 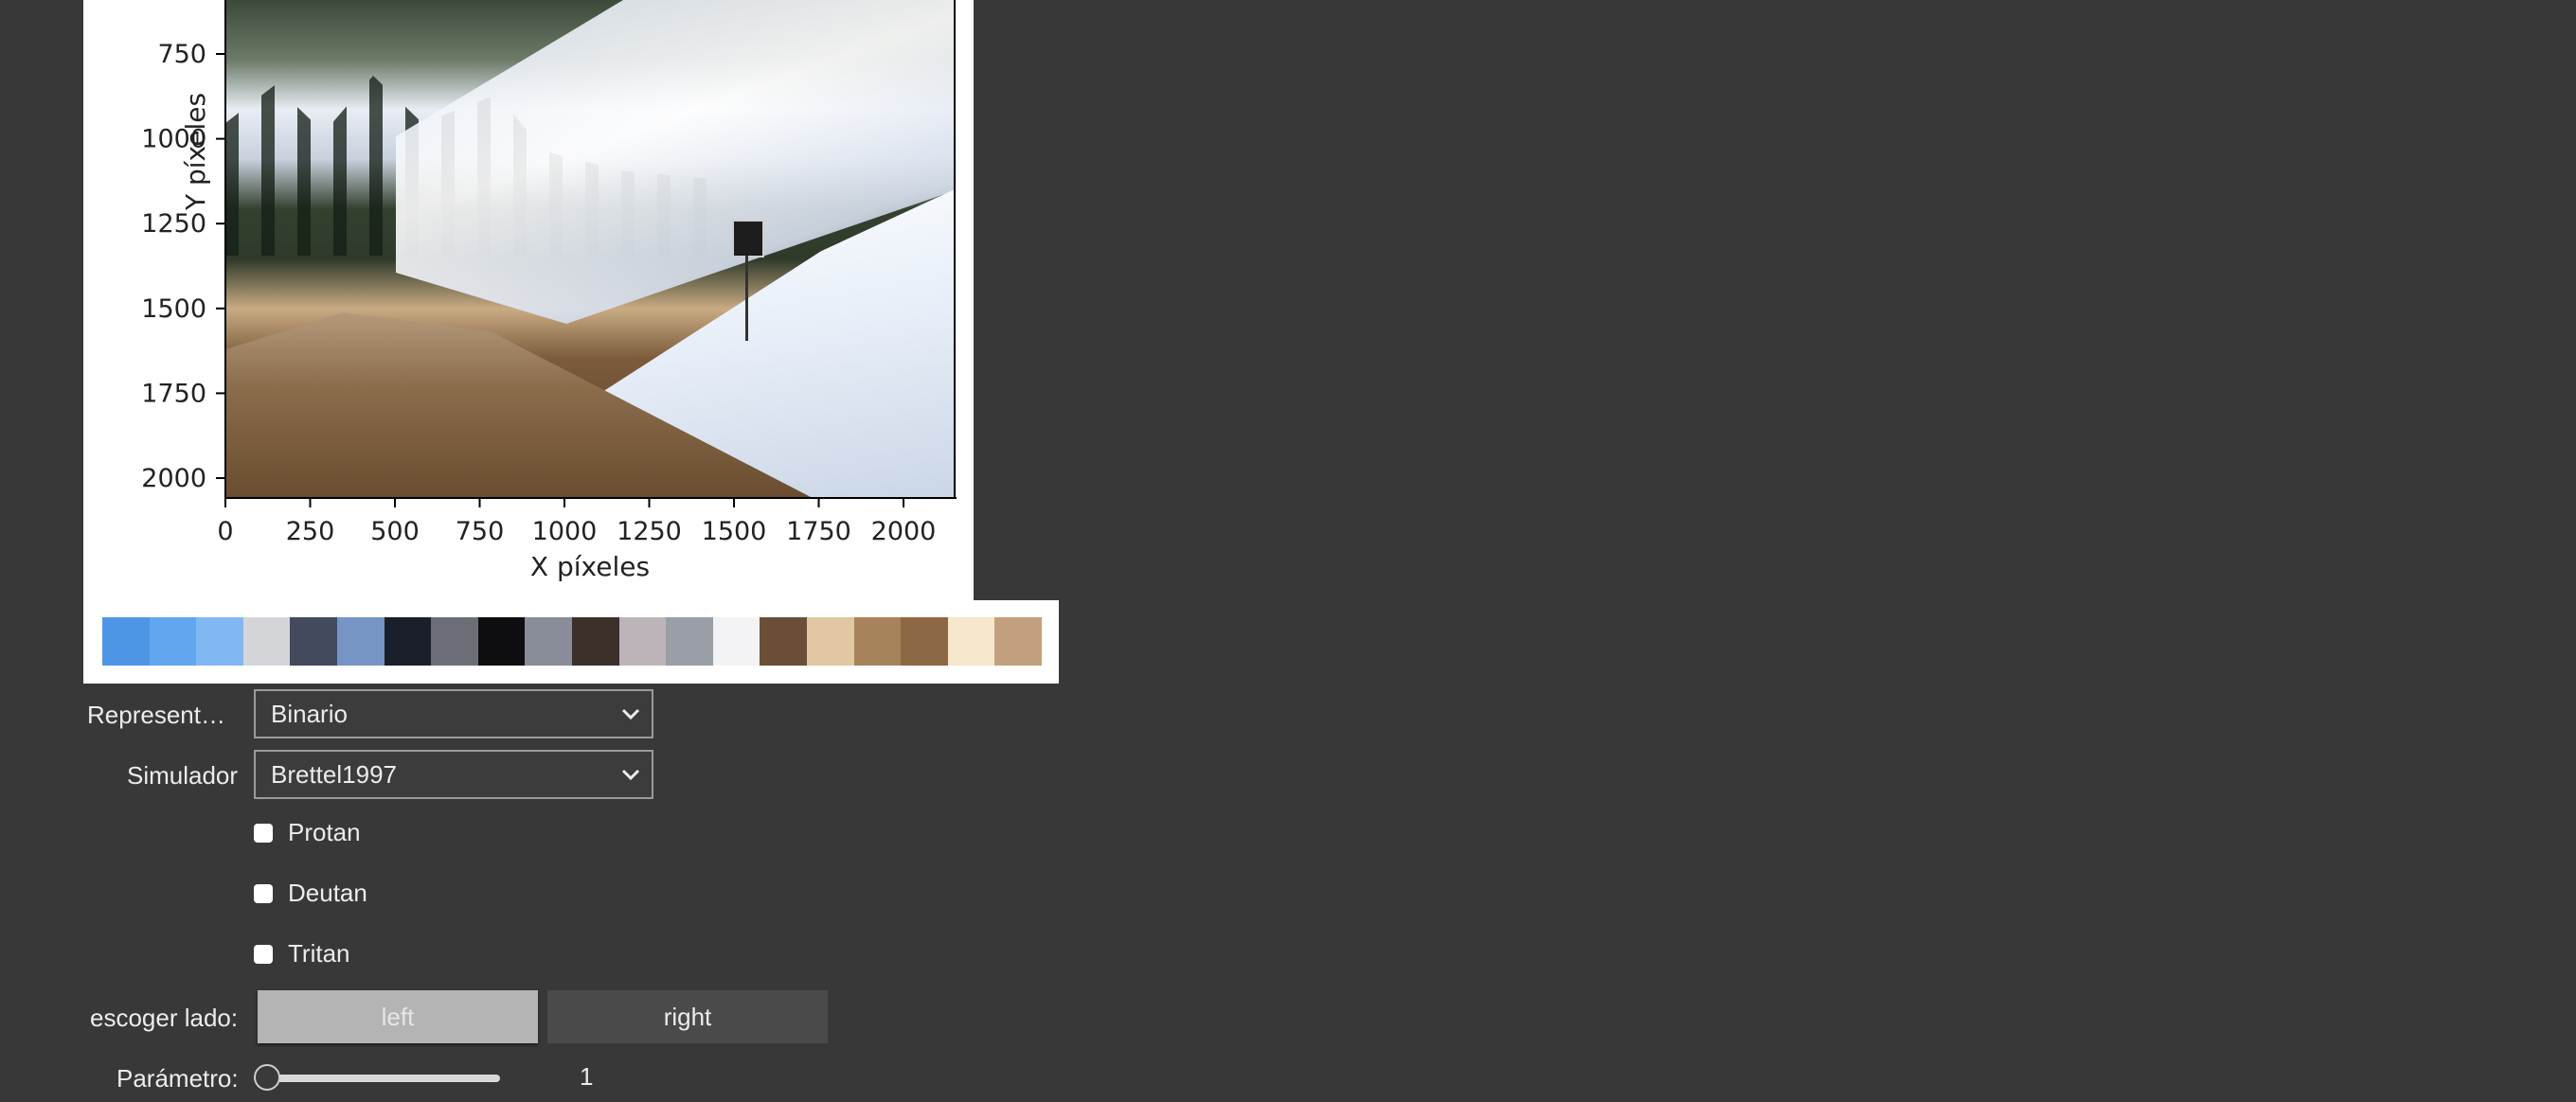 What do you see at coordinates (687, 1016) in the screenshot?
I see `side-right-button: right` at bounding box center [687, 1016].